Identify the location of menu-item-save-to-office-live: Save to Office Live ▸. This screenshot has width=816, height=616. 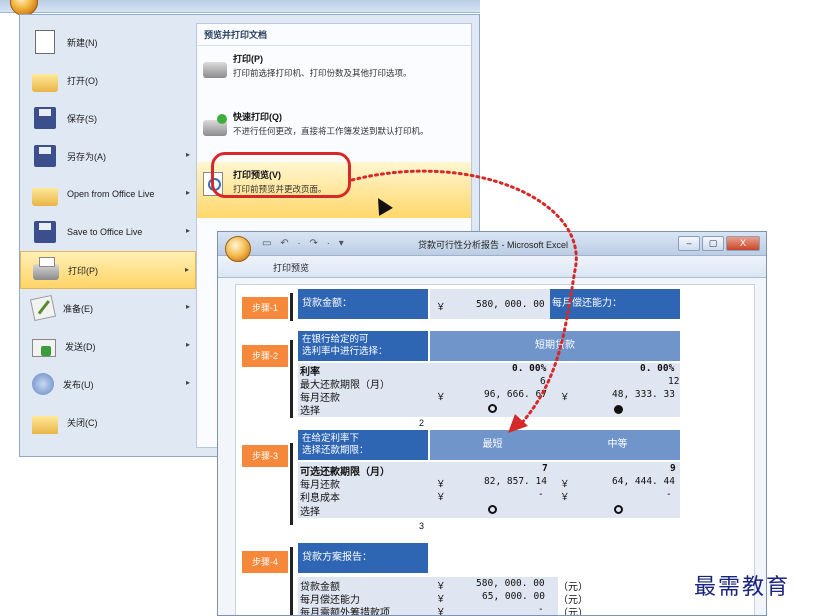
(108, 232).